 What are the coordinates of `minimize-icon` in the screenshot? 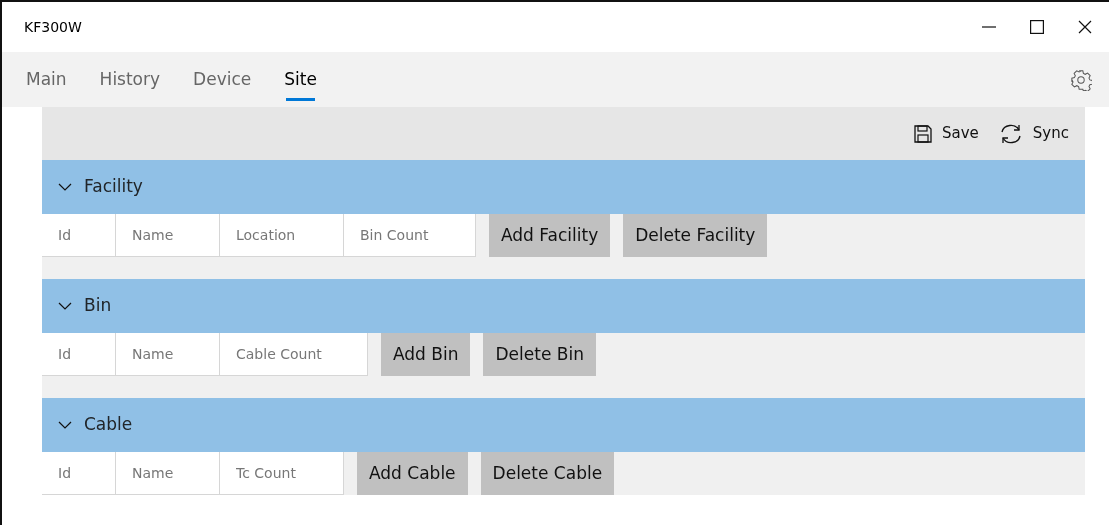 It's located at (989, 27).